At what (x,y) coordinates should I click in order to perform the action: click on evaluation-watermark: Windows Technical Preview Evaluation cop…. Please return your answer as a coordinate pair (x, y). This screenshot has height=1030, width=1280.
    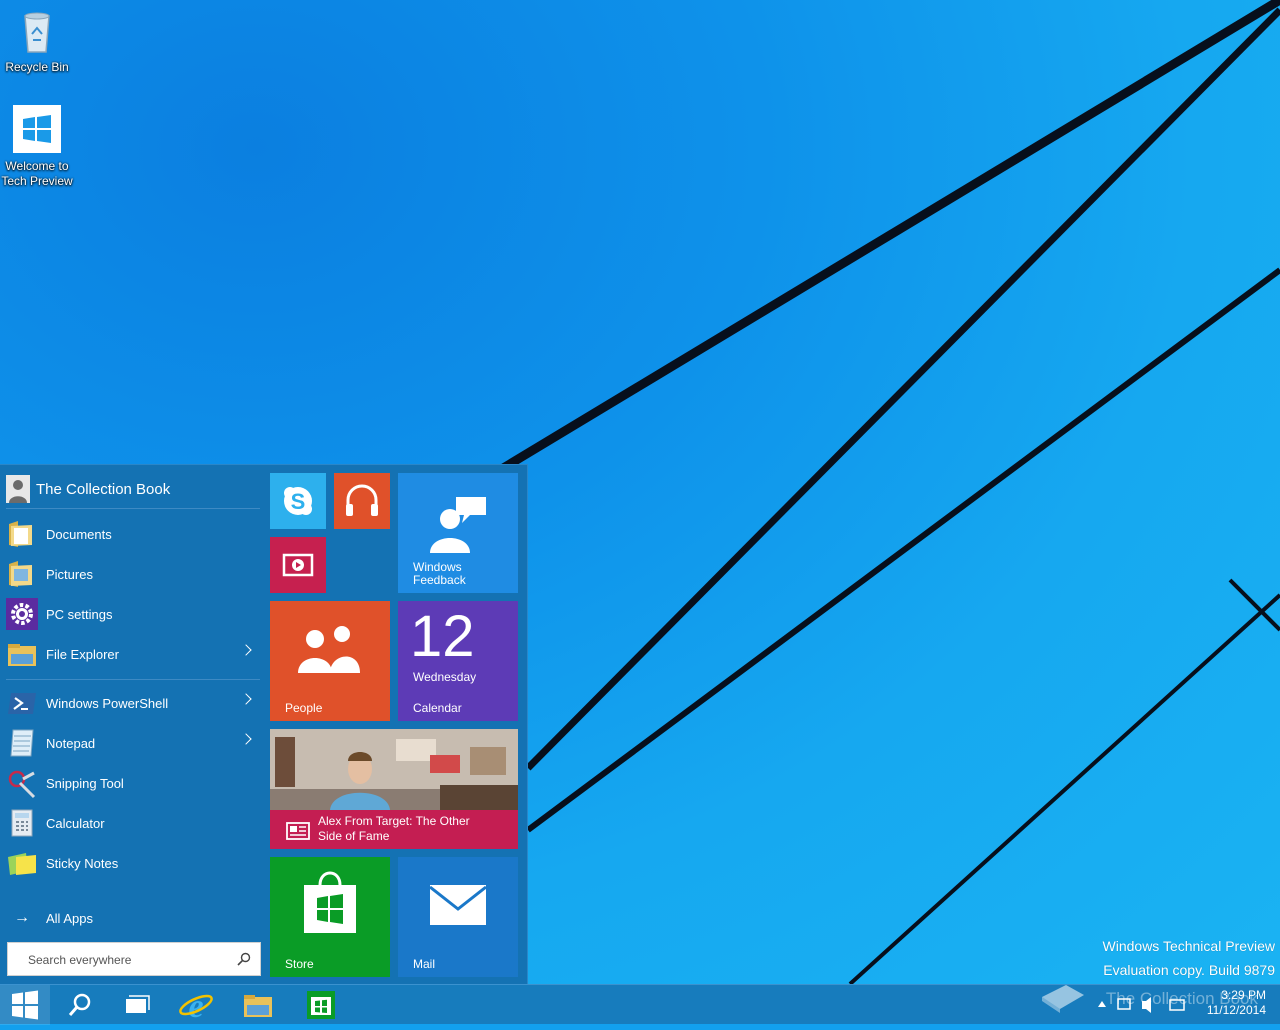
    Looking at the image, I should click on (1189, 958).